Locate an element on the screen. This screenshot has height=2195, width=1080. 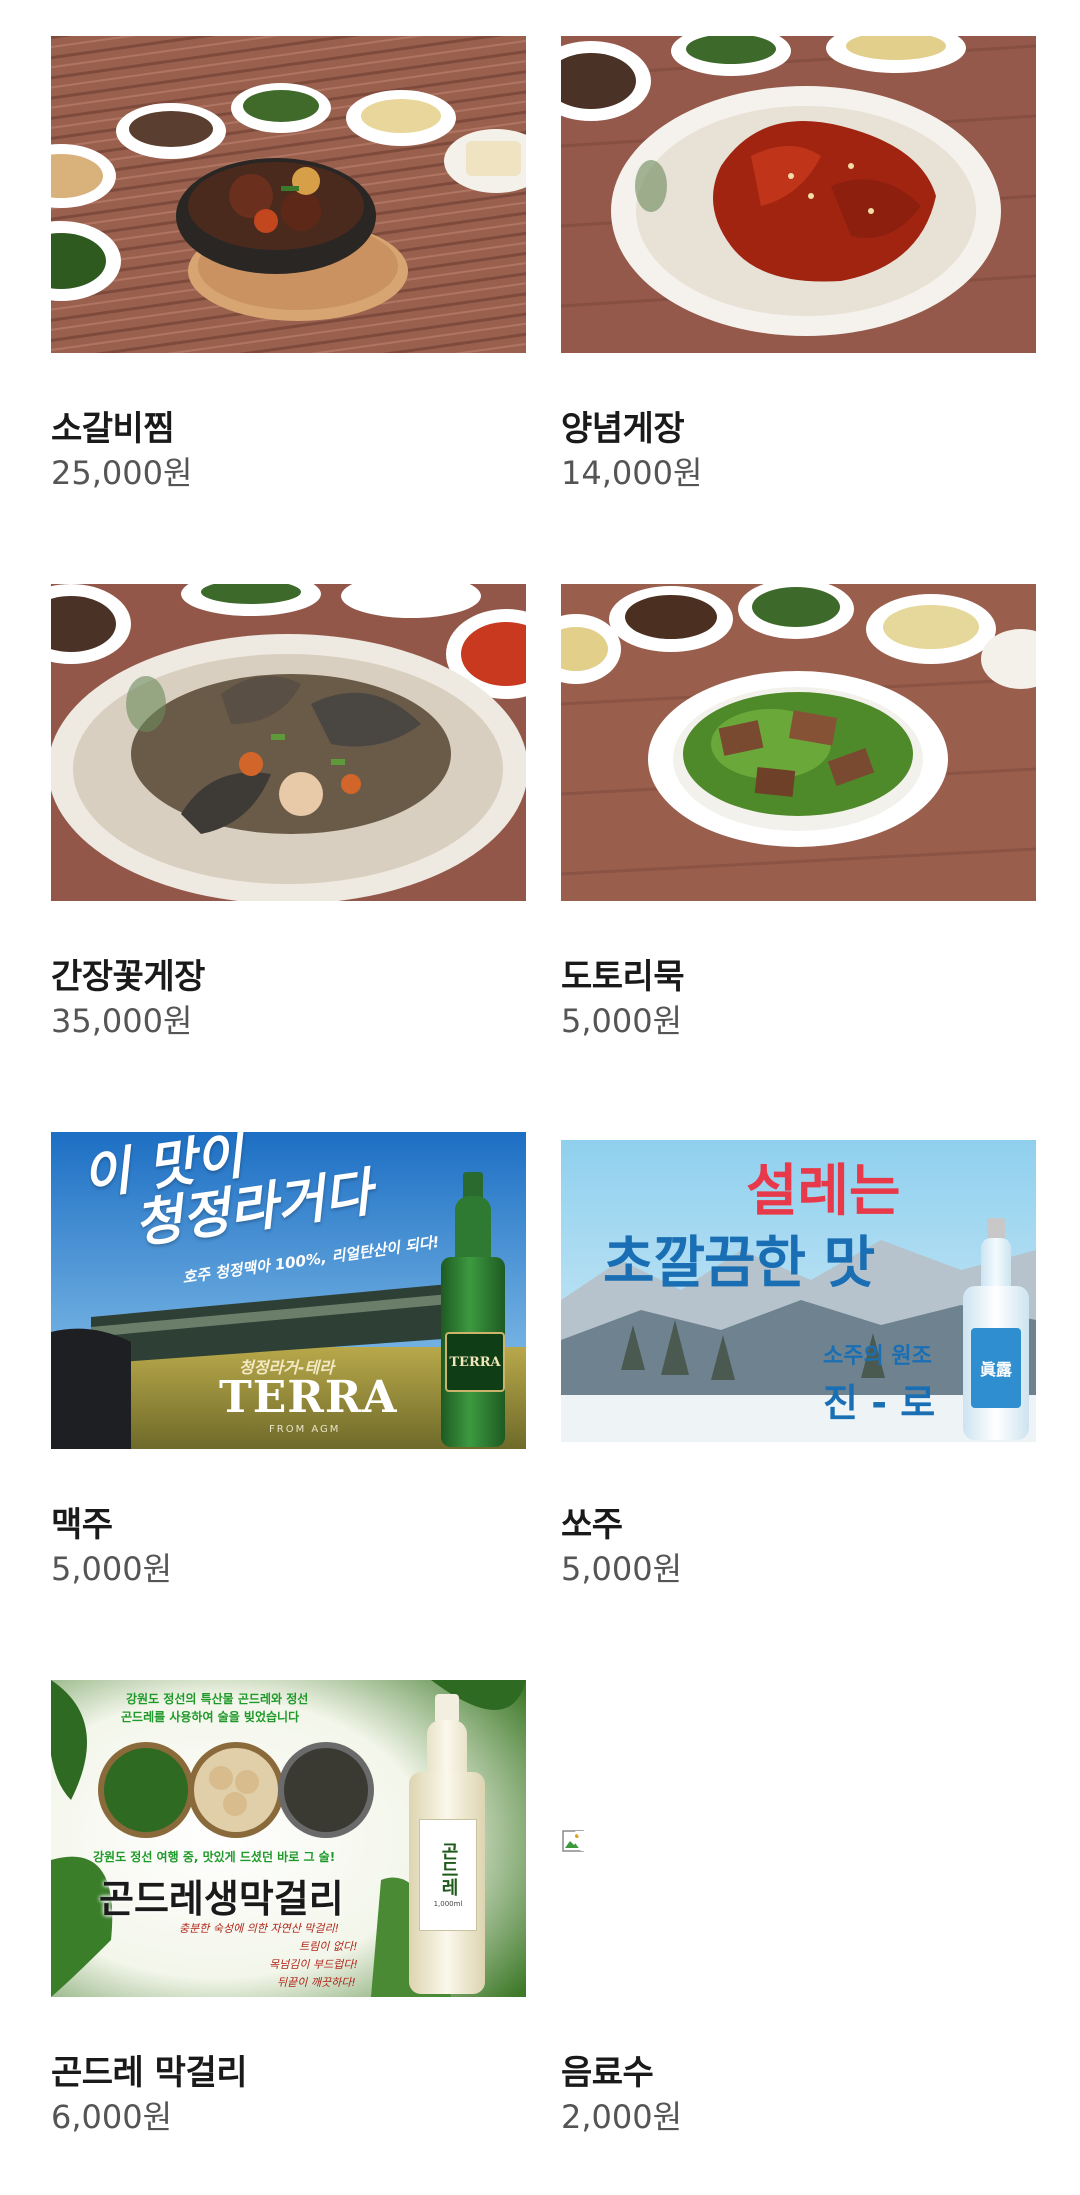
makgeolli-ad-line-4: 뒤끝이 깨끗하다! is located at coordinates (316, 1982).